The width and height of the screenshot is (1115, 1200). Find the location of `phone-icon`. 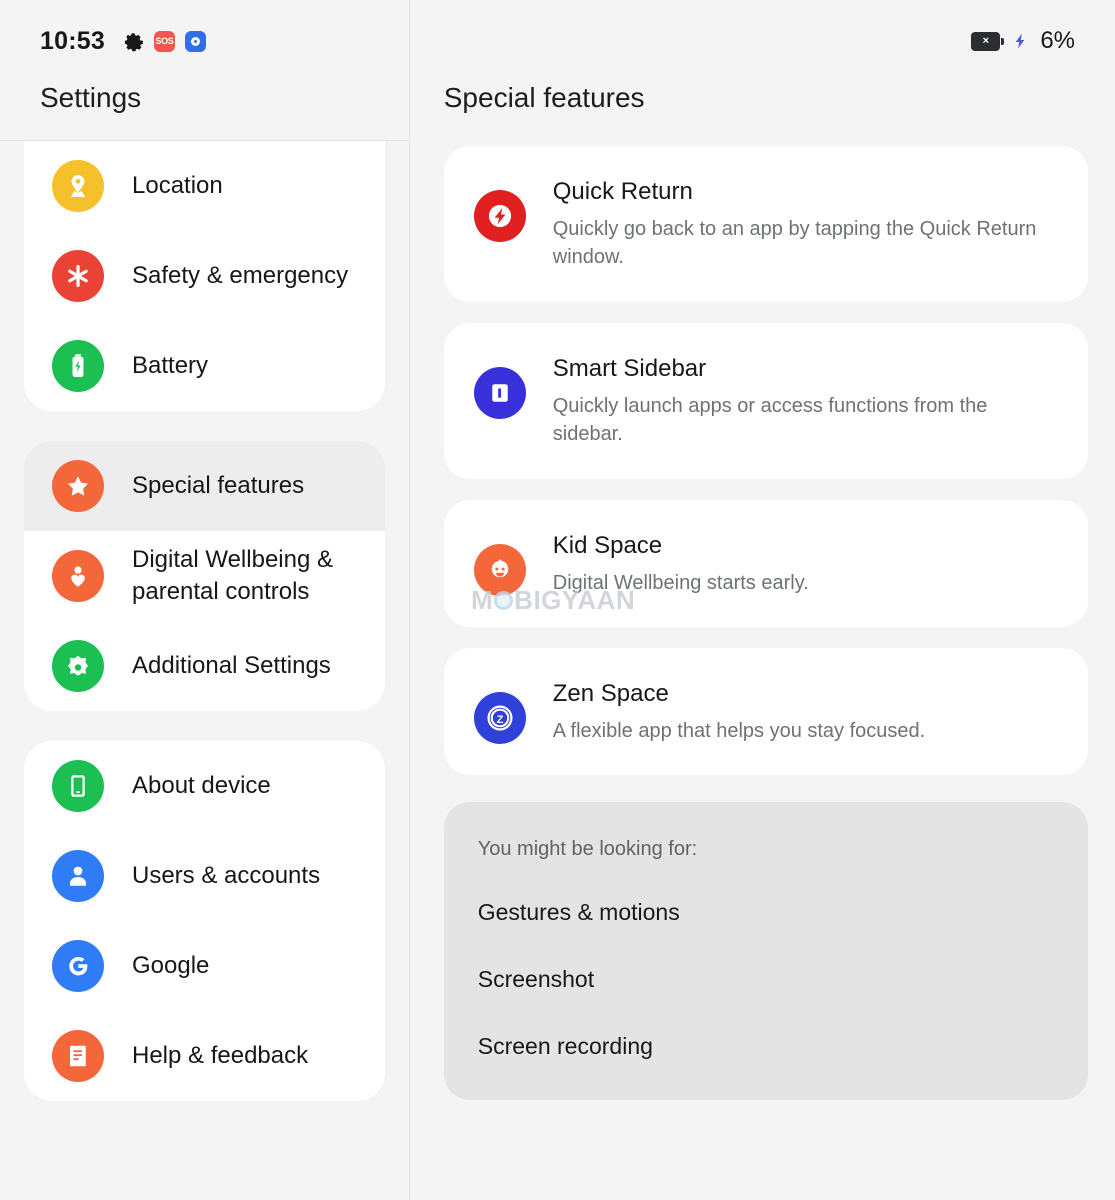

phone-icon is located at coordinates (78, 786).